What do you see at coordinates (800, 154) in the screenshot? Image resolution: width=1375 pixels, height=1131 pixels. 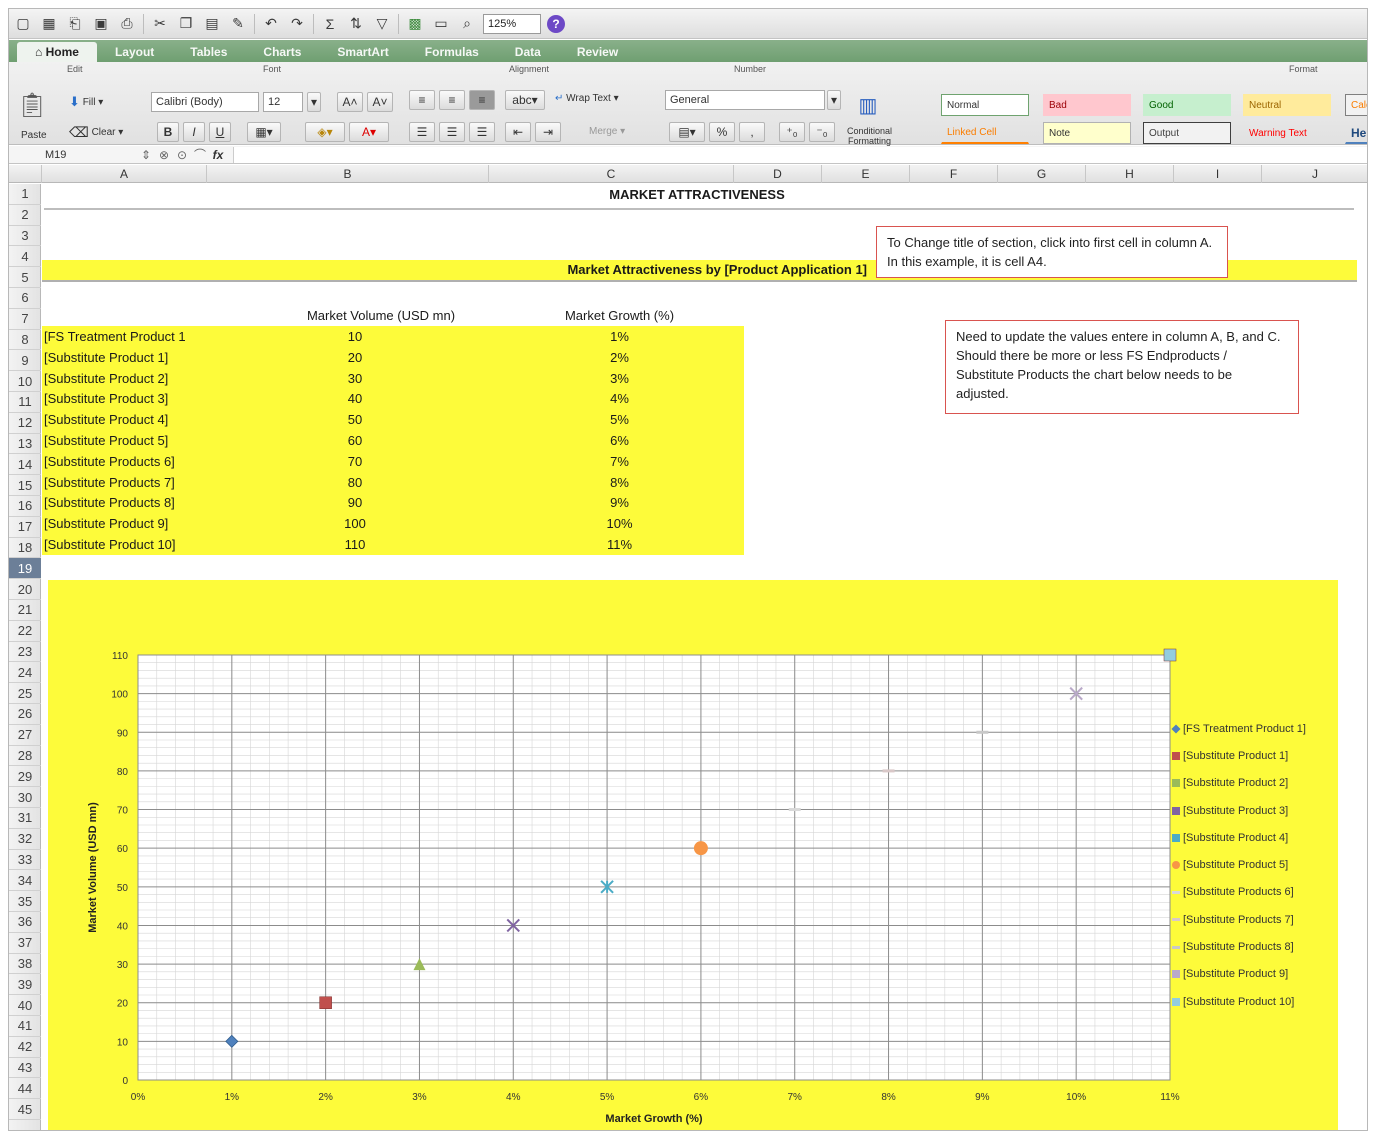 I see `formula-input` at bounding box center [800, 154].